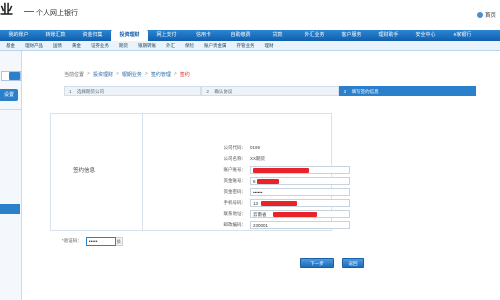 Image resolution: width=500 pixels, height=300 pixels. I want to click on field-label: 联系地址：, so click(235, 213).